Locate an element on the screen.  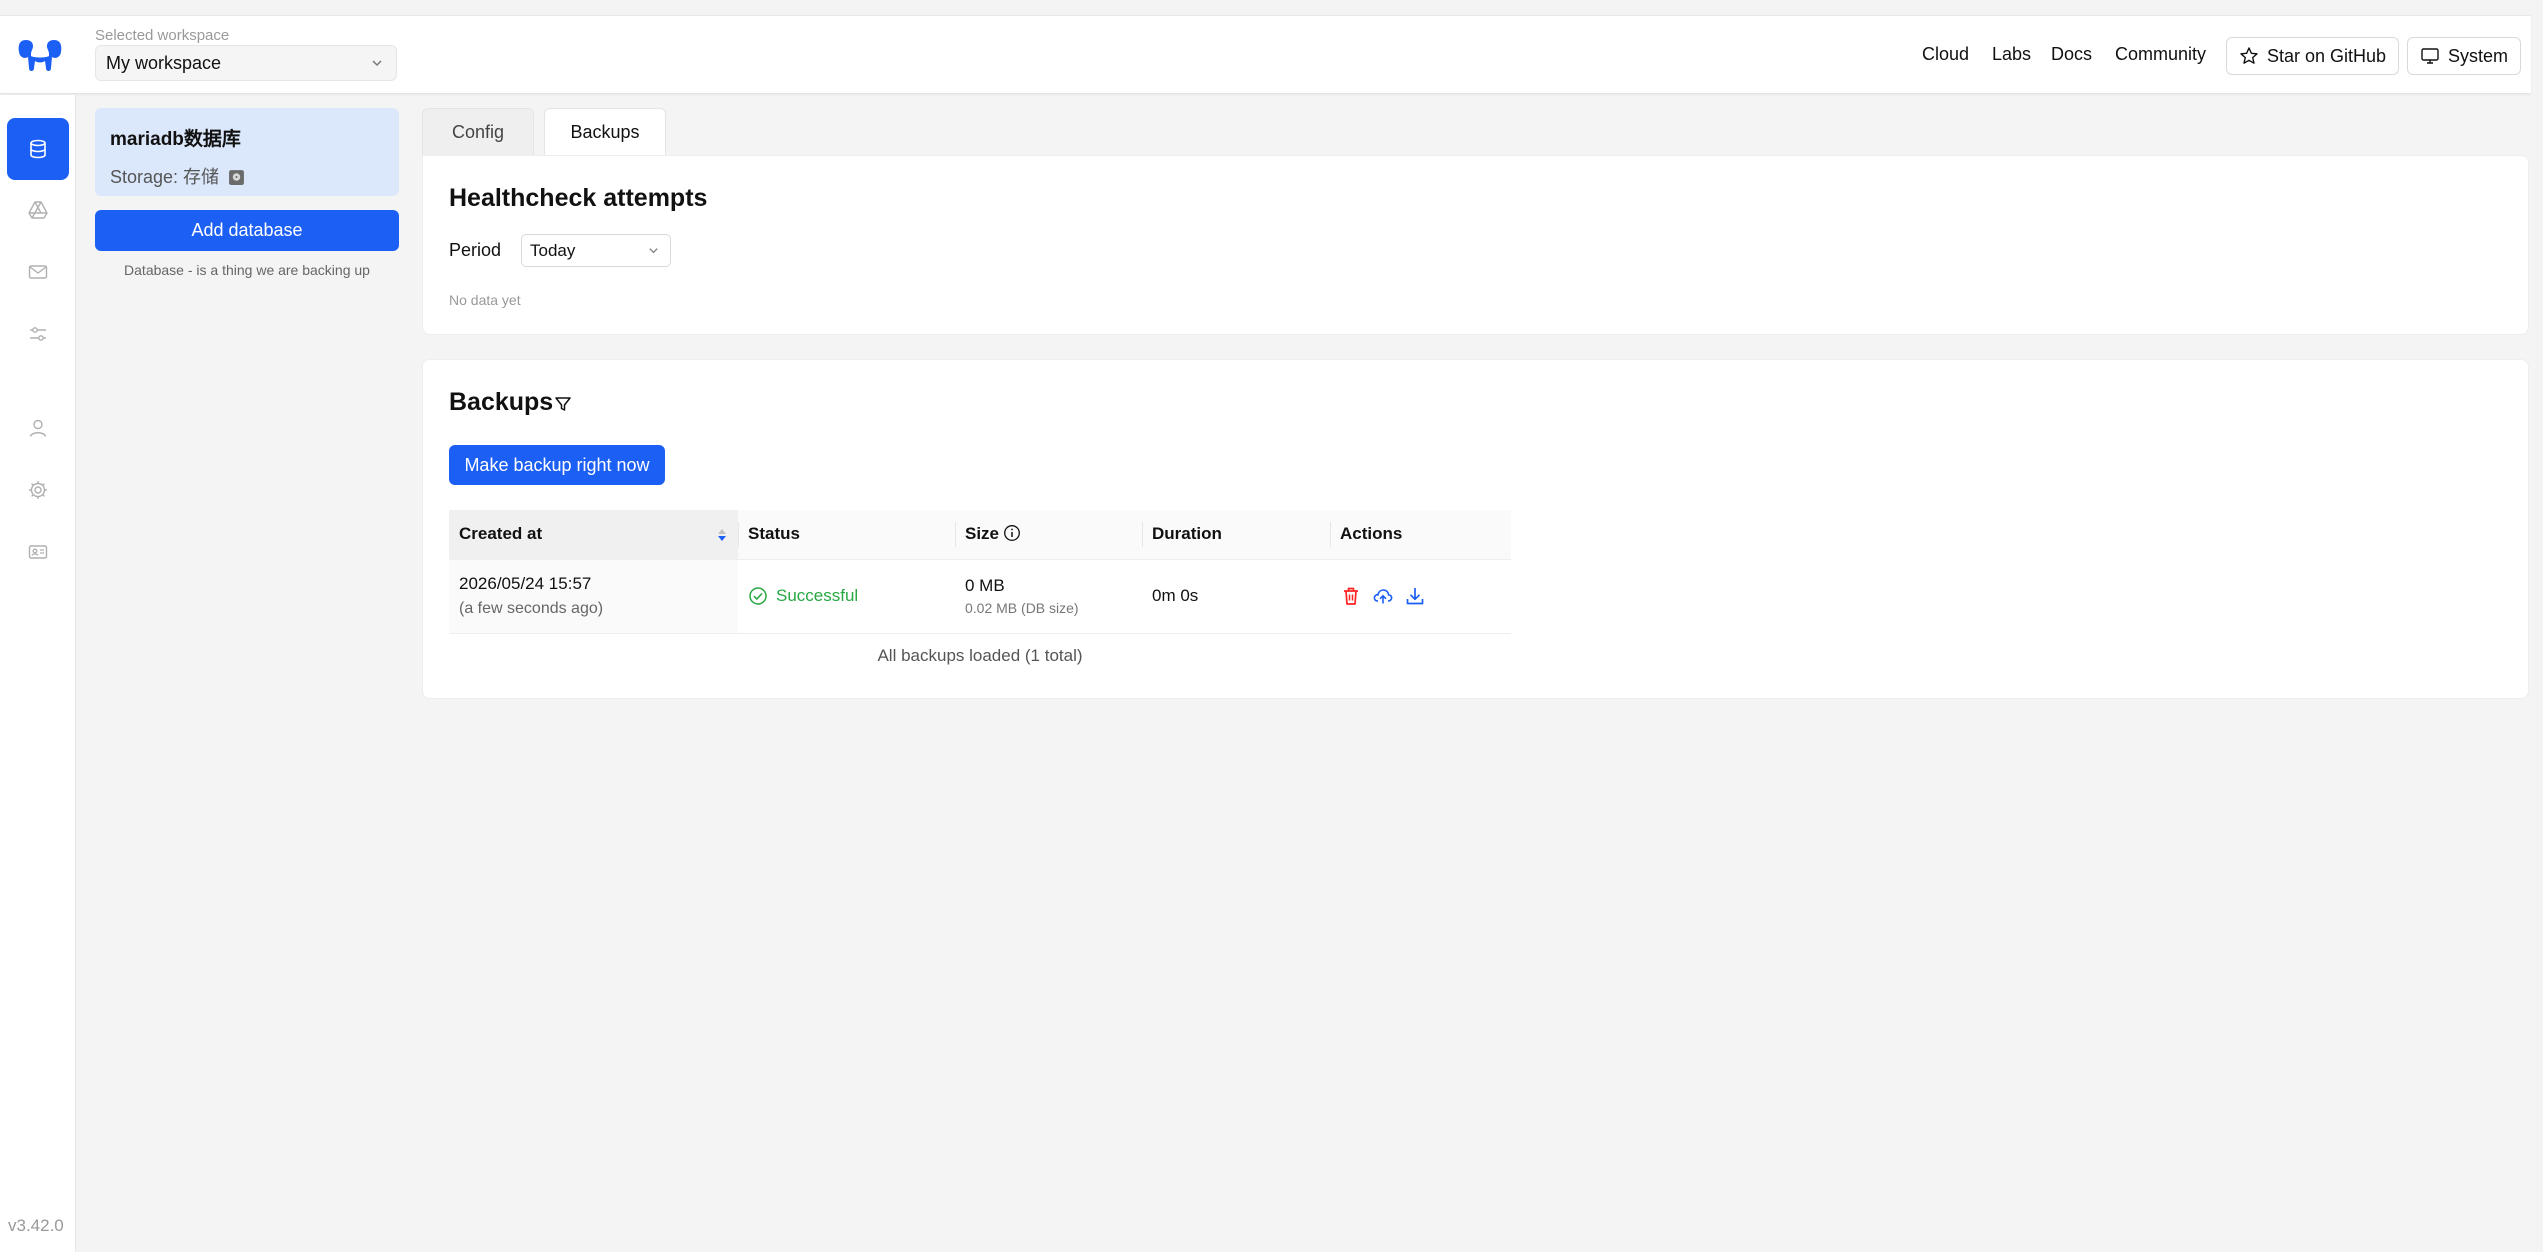
sliders-icon is located at coordinates (38, 334).